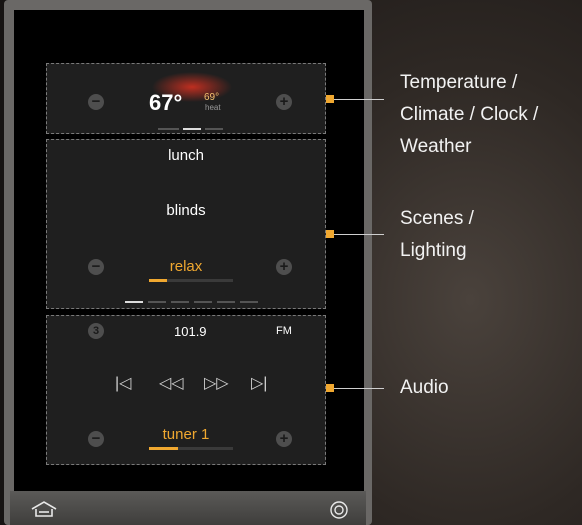  I want to click on radio-station: 101.9, so click(190, 331).